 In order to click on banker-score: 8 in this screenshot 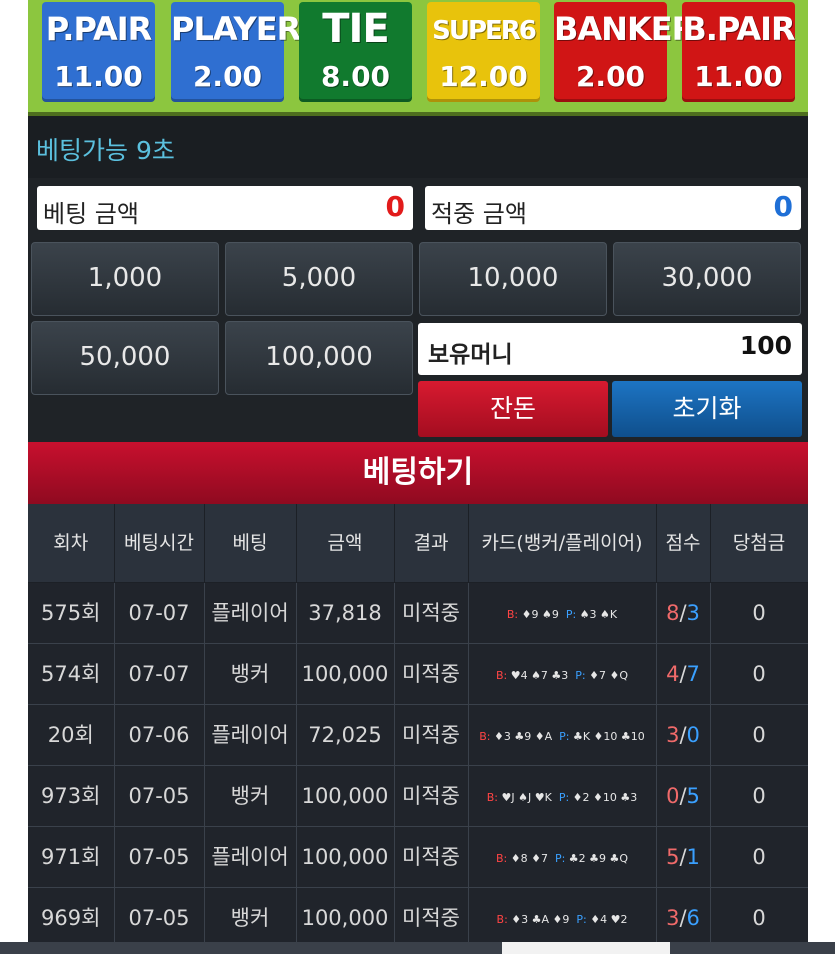, I will do `click(673, 612)`.